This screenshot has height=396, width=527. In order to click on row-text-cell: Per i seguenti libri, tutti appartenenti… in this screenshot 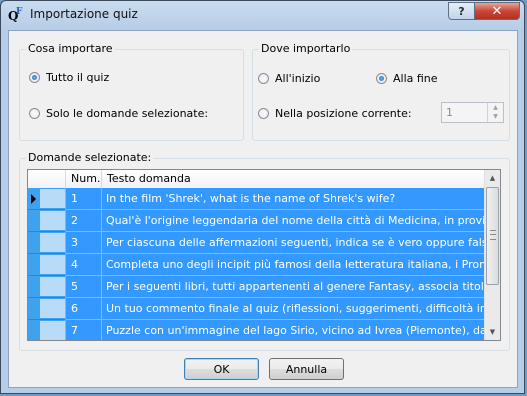, I will do `click(293, 287)`.